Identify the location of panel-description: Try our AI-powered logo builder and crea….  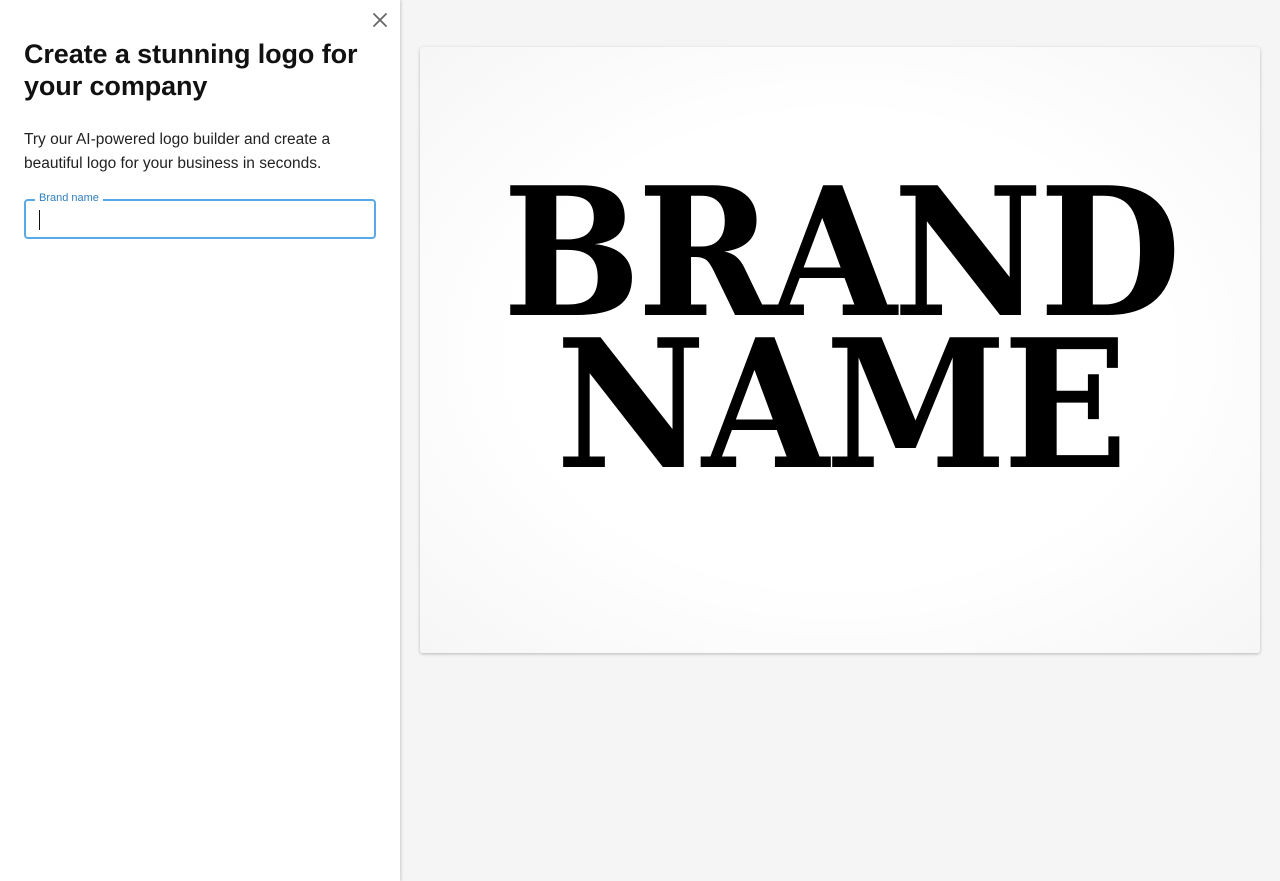
(177, 151).